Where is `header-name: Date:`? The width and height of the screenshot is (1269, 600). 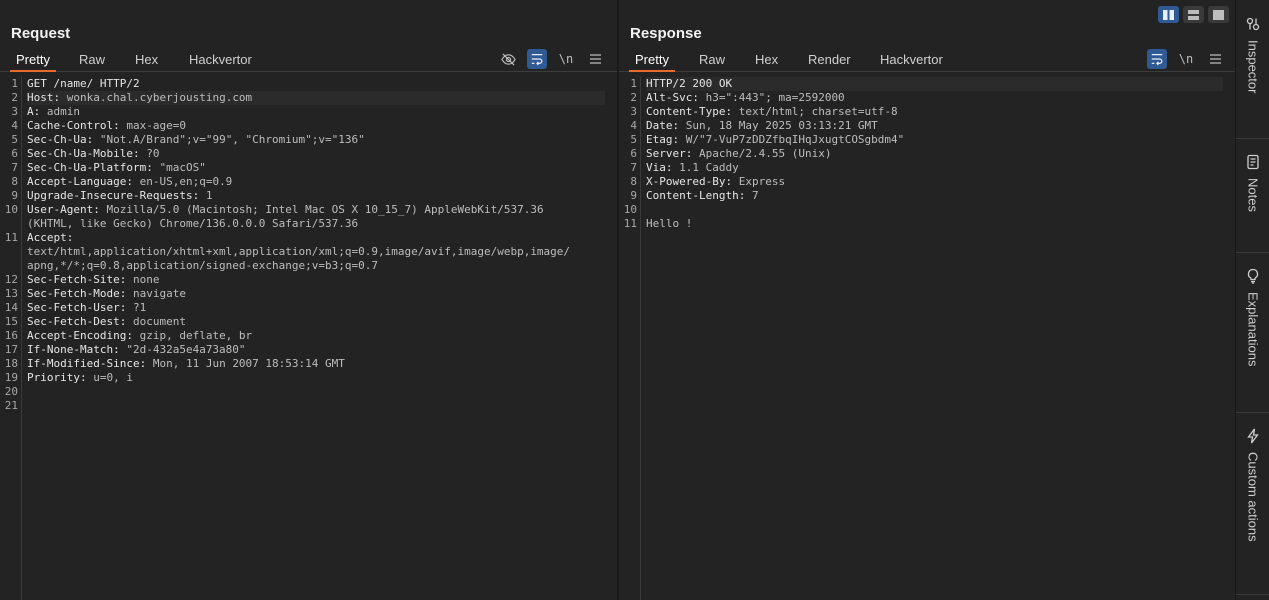 header-name: Date: is located at coordinates (666, 125).